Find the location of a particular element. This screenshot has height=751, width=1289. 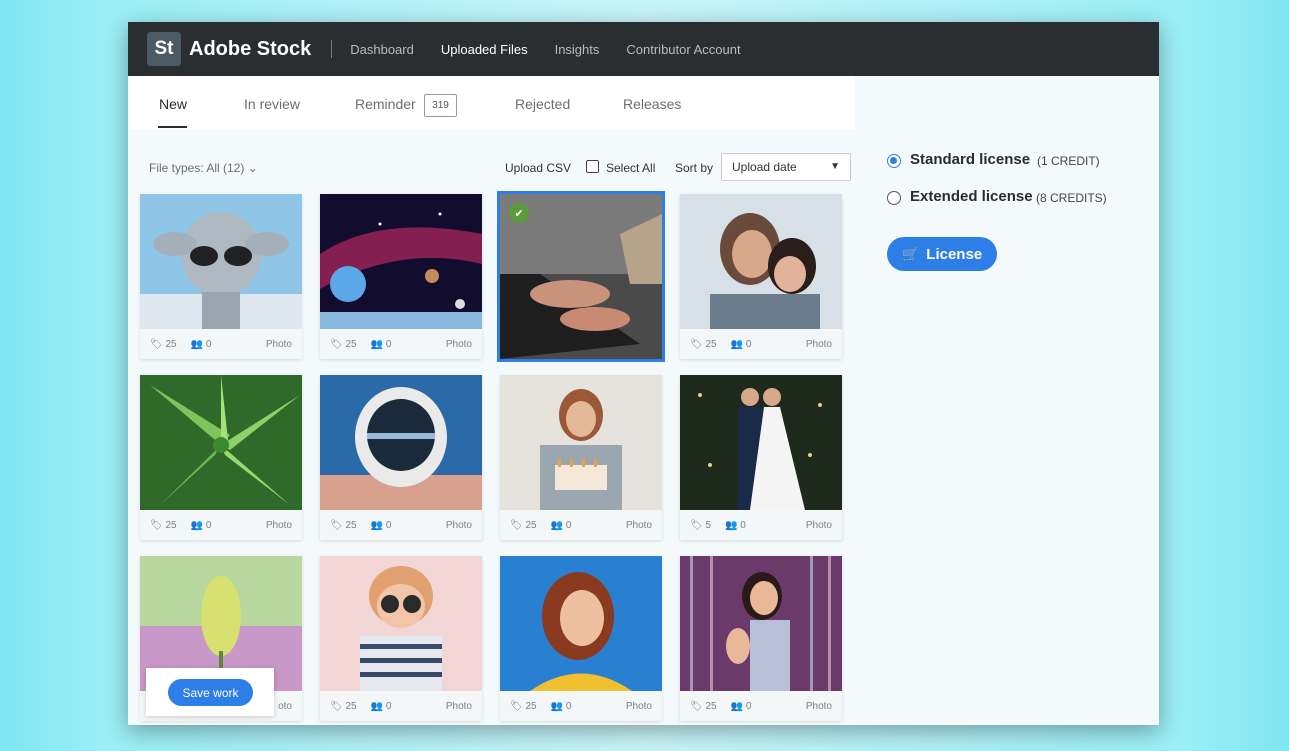

file-card: 🏷 5 👥 0 Photo is located at coordinates (761, 457).